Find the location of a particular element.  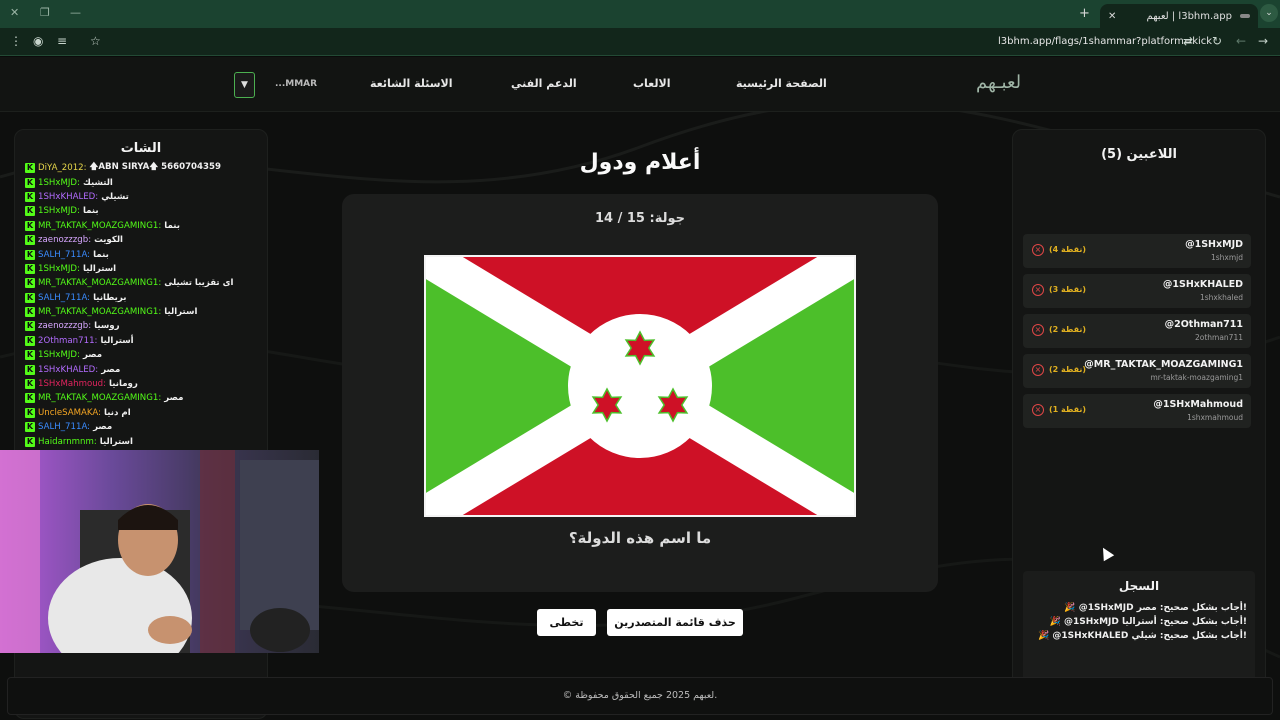

close-tab-icon: ✕ is located at coordinates (1112, 16).